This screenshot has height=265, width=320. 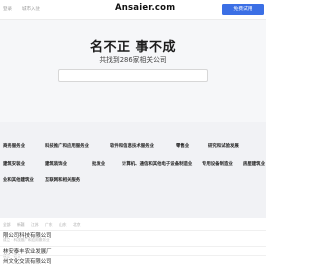 I want to click on site-logo: Ansaier.com, so click(x=145, y=8).